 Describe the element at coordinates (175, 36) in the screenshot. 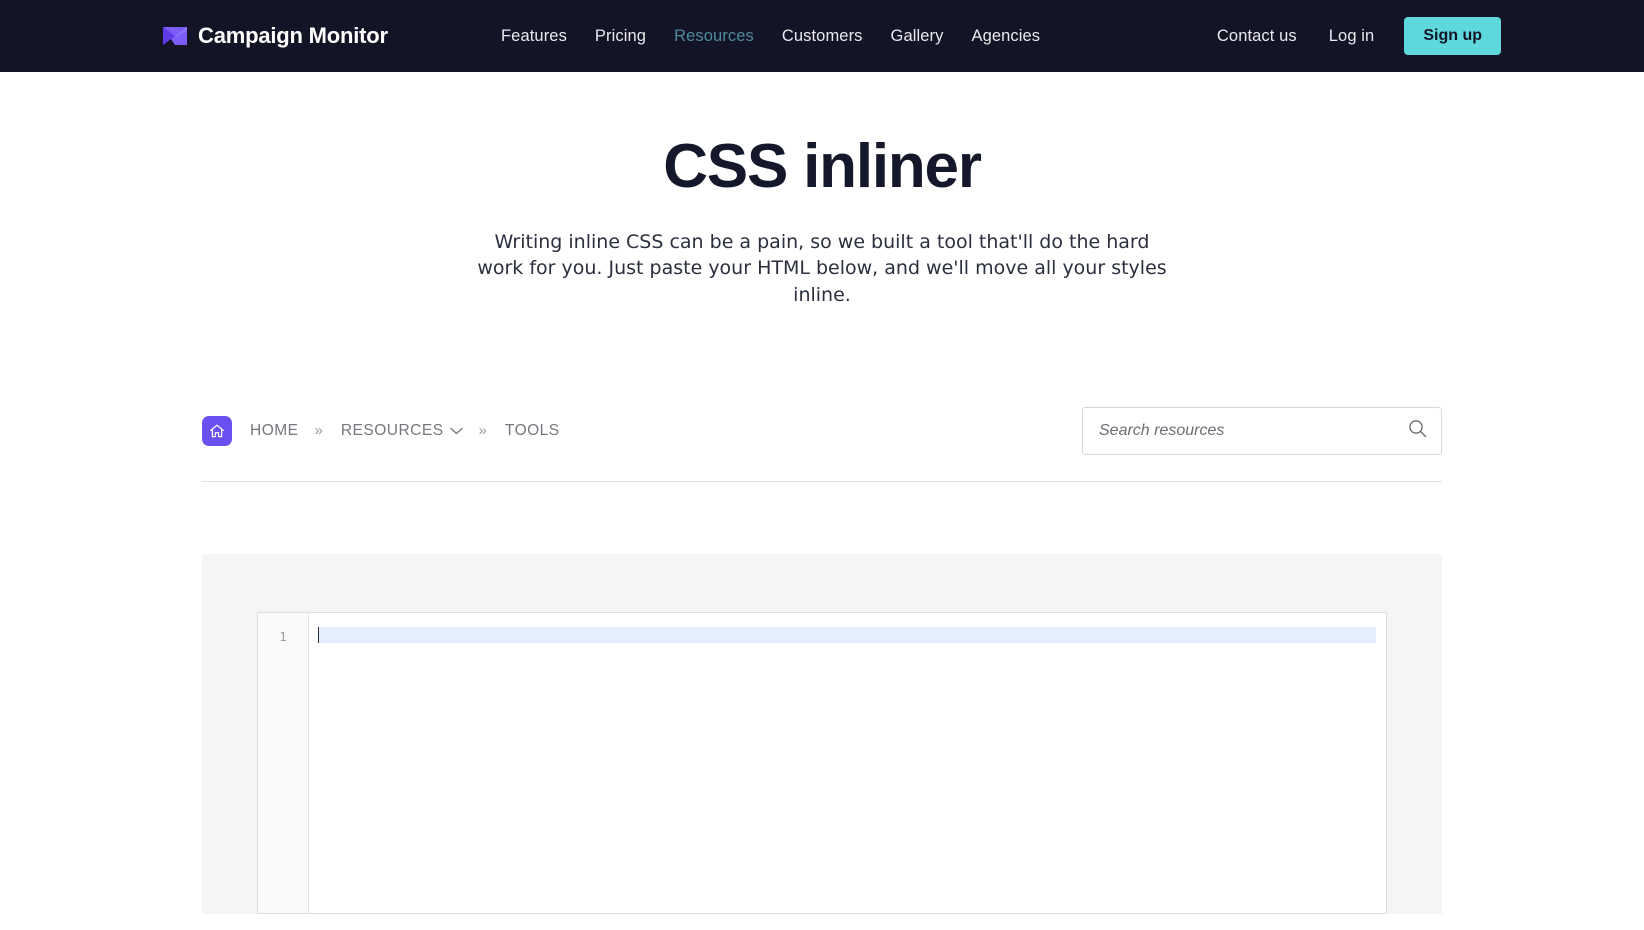

I see `envelope-logo-icon` at that location.